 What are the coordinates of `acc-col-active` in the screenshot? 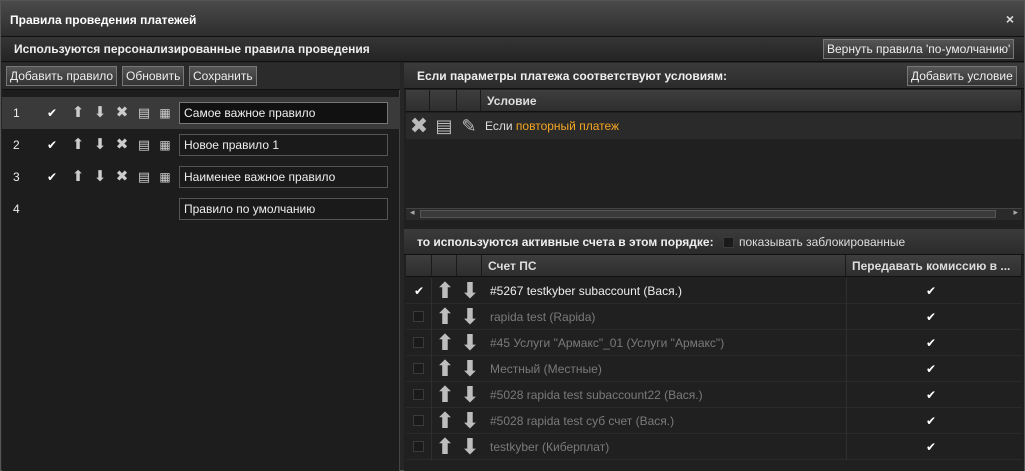 It's located at (419, 266).